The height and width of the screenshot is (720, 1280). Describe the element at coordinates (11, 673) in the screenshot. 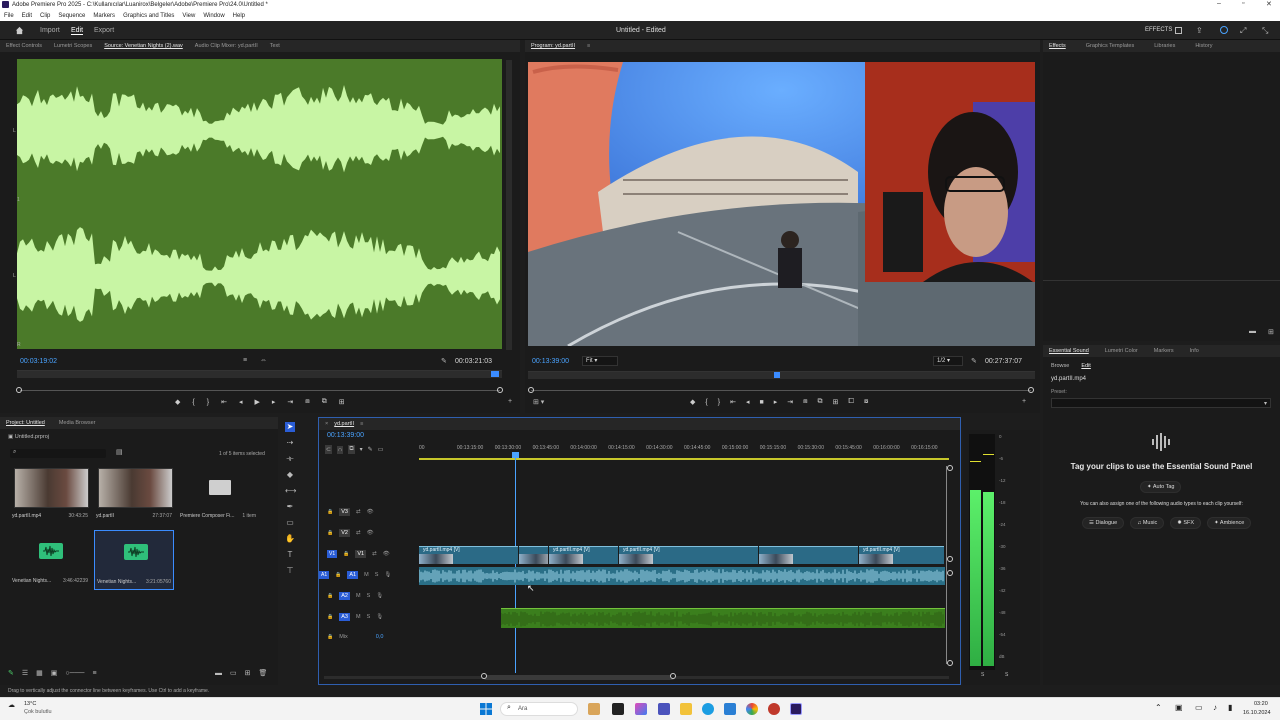

I see `pencil-icon: ✎` at that location.